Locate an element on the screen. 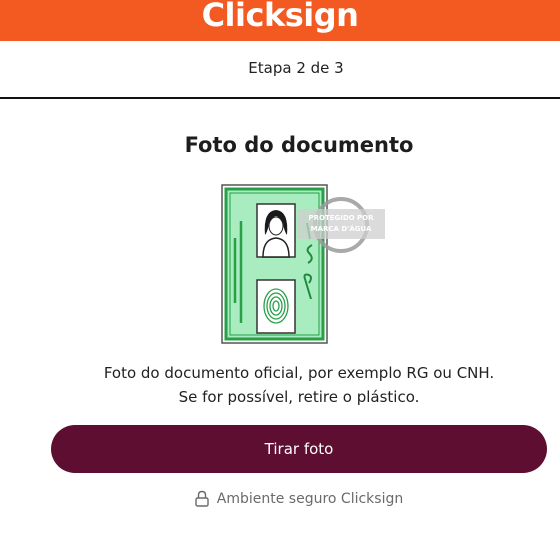  brand-header: Clicksign is located at coordinates (280, 20).